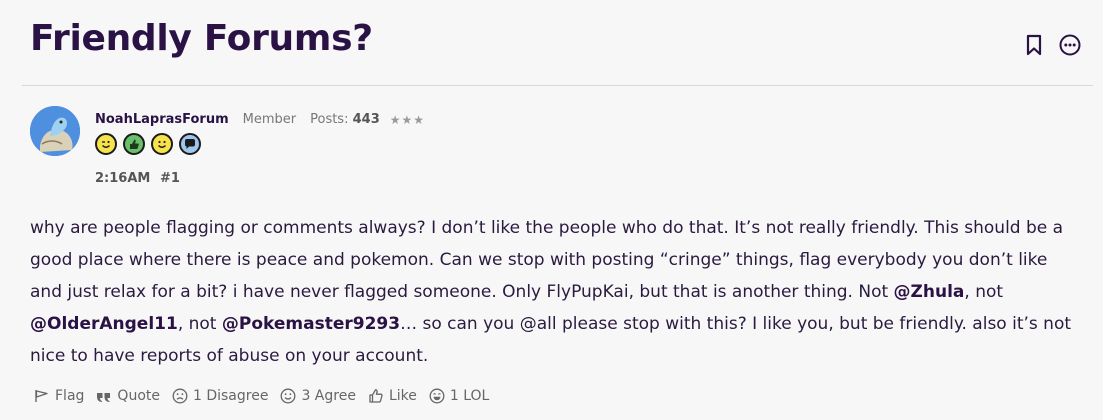 The height and width of the screenshot is (420, 1103). What do you see at coordinates (407, 119) in the screenshot?
I see `rank-stars: ★★★` at bounding box center [407, 119].